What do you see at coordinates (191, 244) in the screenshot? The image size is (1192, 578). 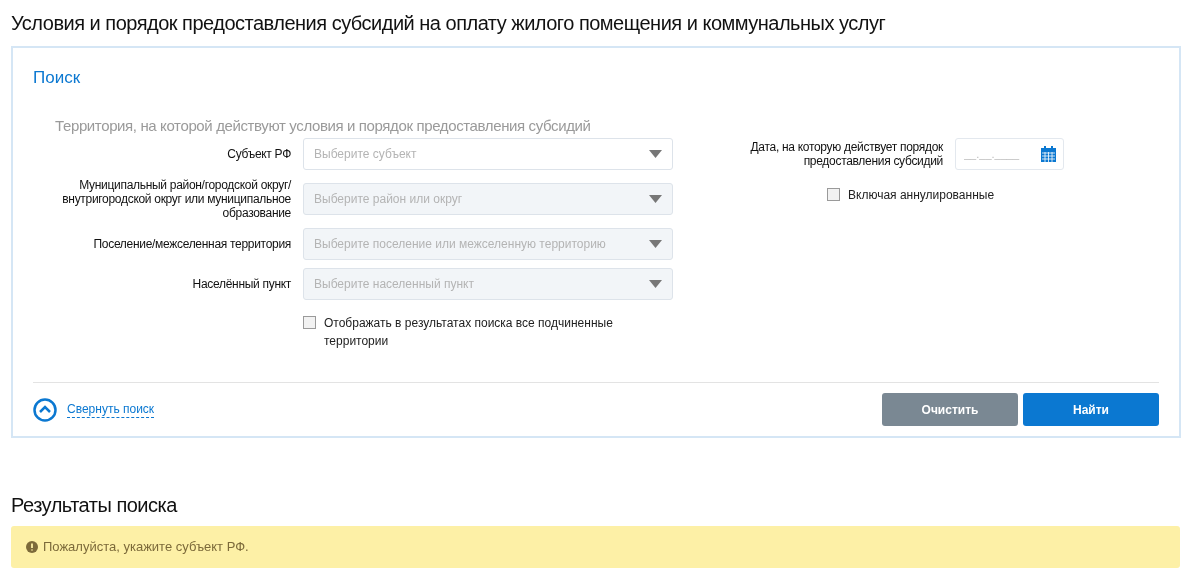 I see `field-label: Поселение/межселенная территория` at bounding box center [191, 244].